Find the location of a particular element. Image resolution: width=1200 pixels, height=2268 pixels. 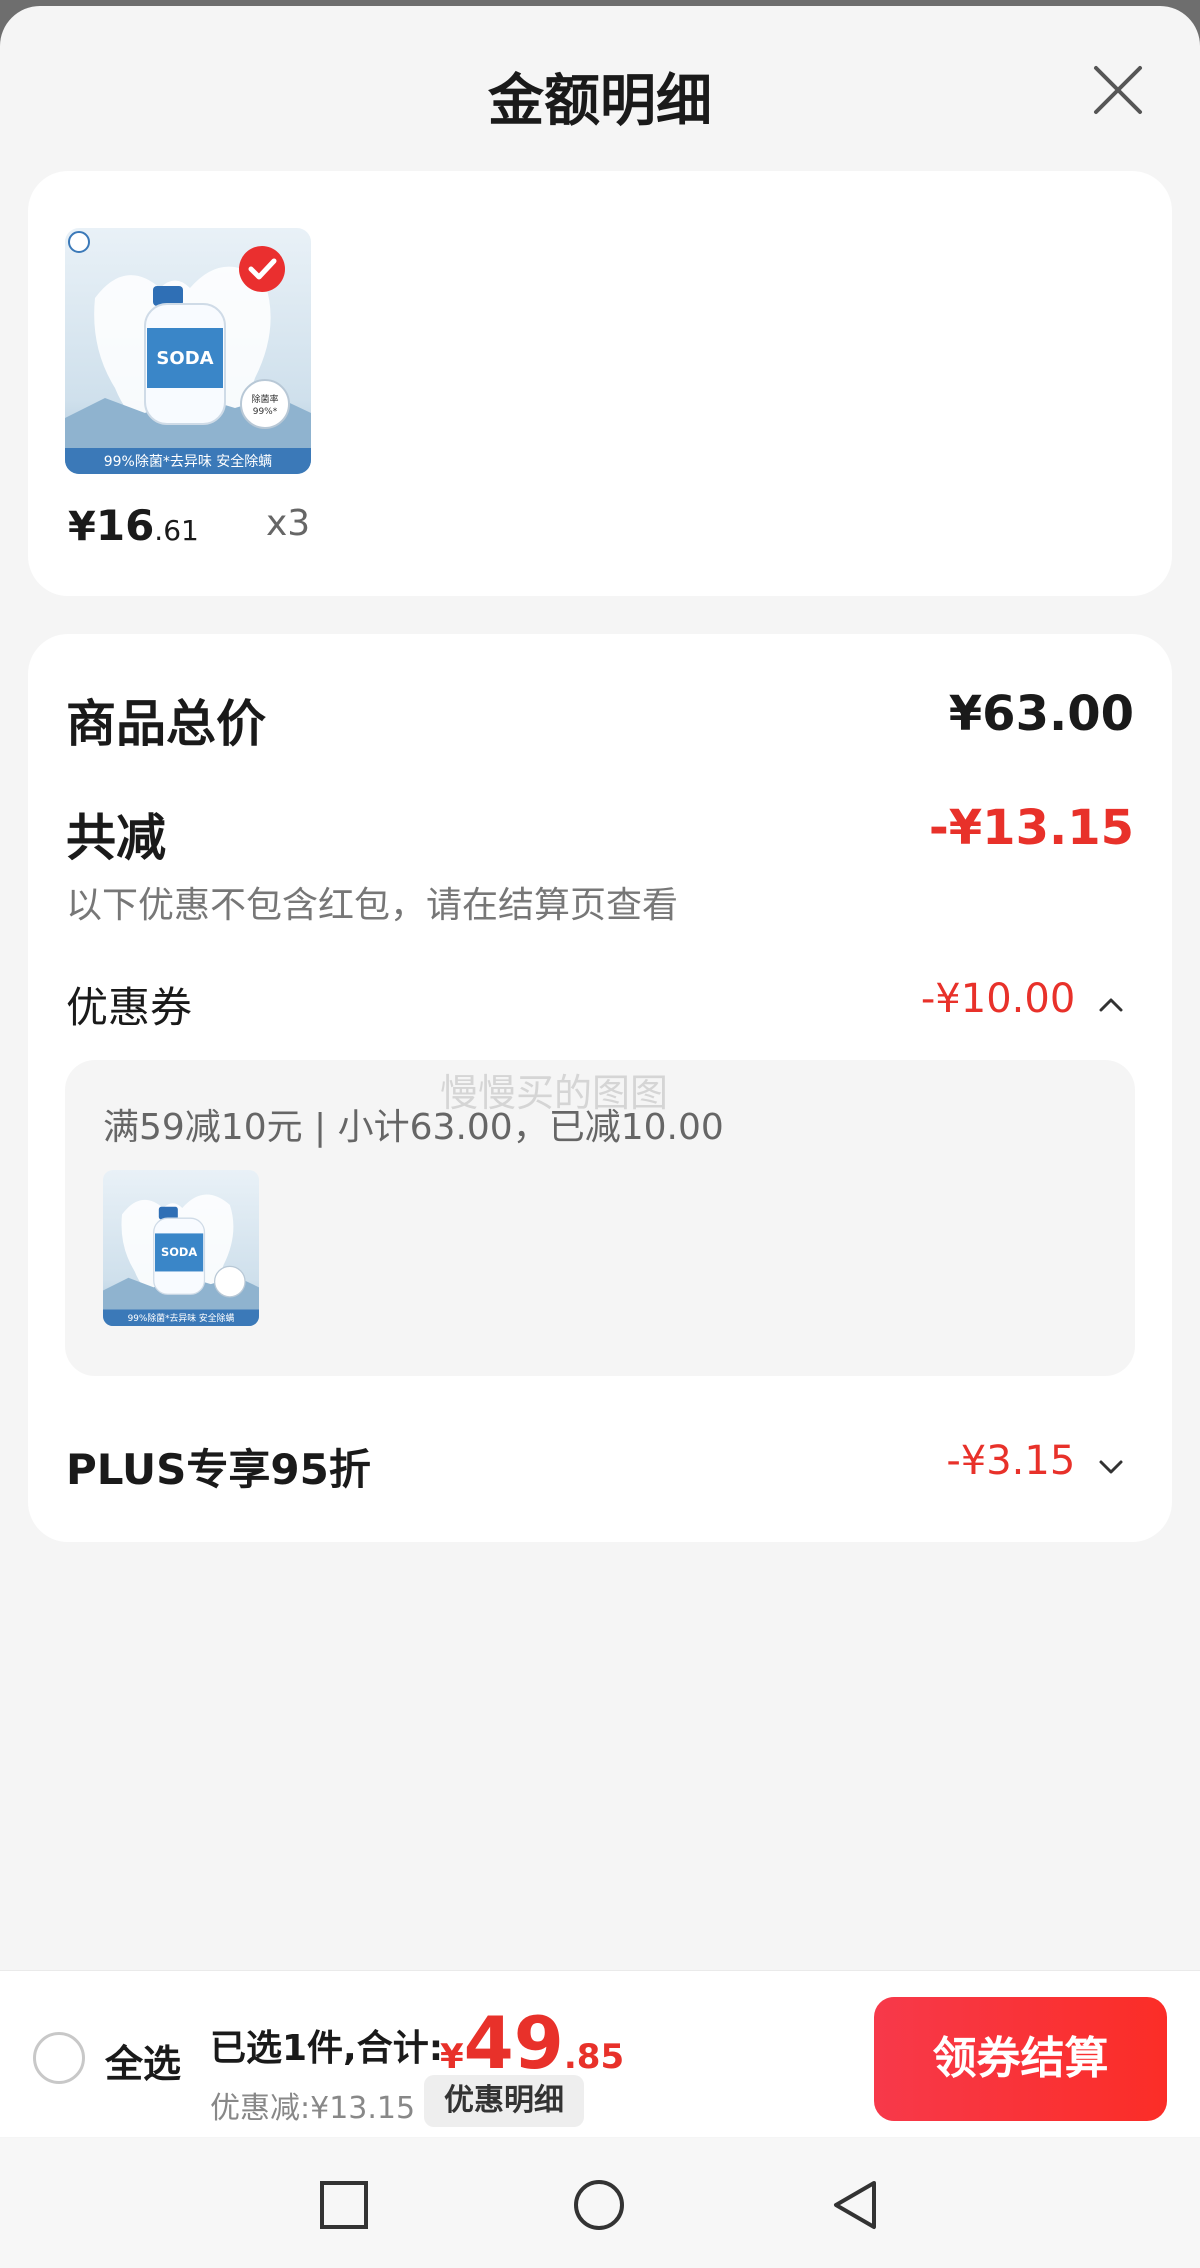

total-decimal: .85 is located at coordinates (594, 2057).